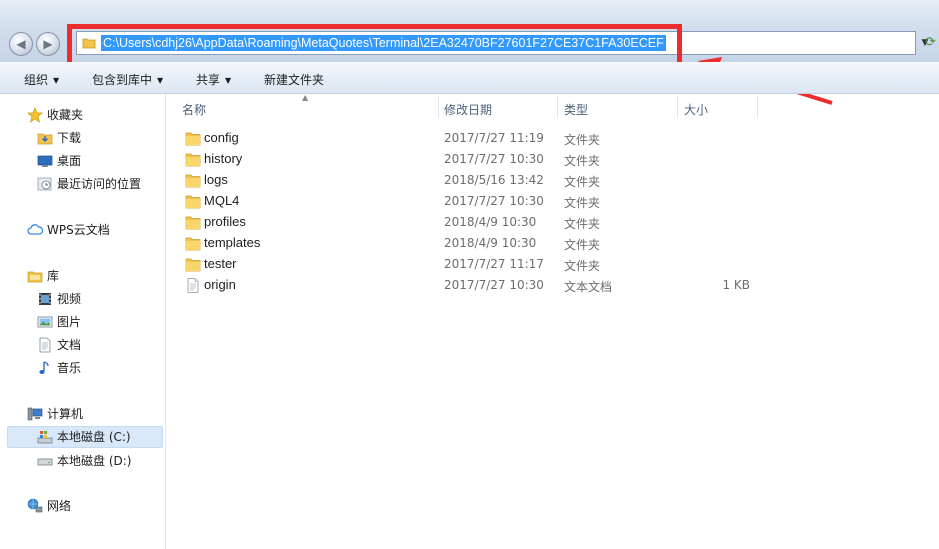 This screenshot has width=939, height=549. I want to click on file-date: 2017/7/27 11:17, so click(494, 264).